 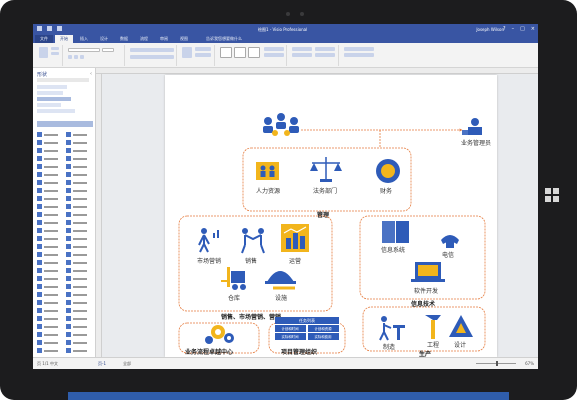 What do you see at coordinates (302, 55) in the screenshot?
I see `position-button` at bounding box center [302, 55].